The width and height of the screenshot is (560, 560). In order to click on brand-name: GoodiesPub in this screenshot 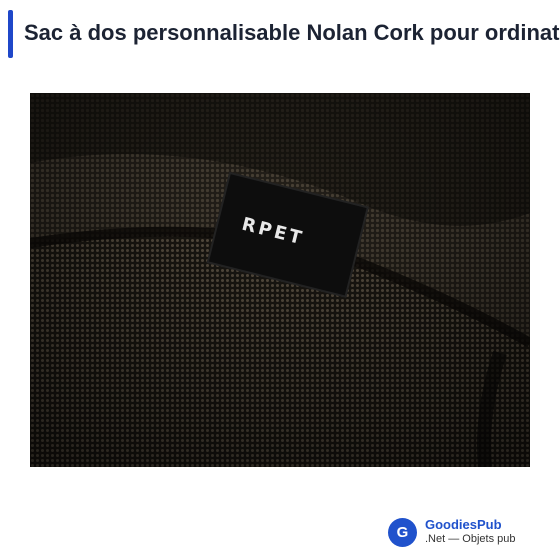, I will do `click(463, 524)`.